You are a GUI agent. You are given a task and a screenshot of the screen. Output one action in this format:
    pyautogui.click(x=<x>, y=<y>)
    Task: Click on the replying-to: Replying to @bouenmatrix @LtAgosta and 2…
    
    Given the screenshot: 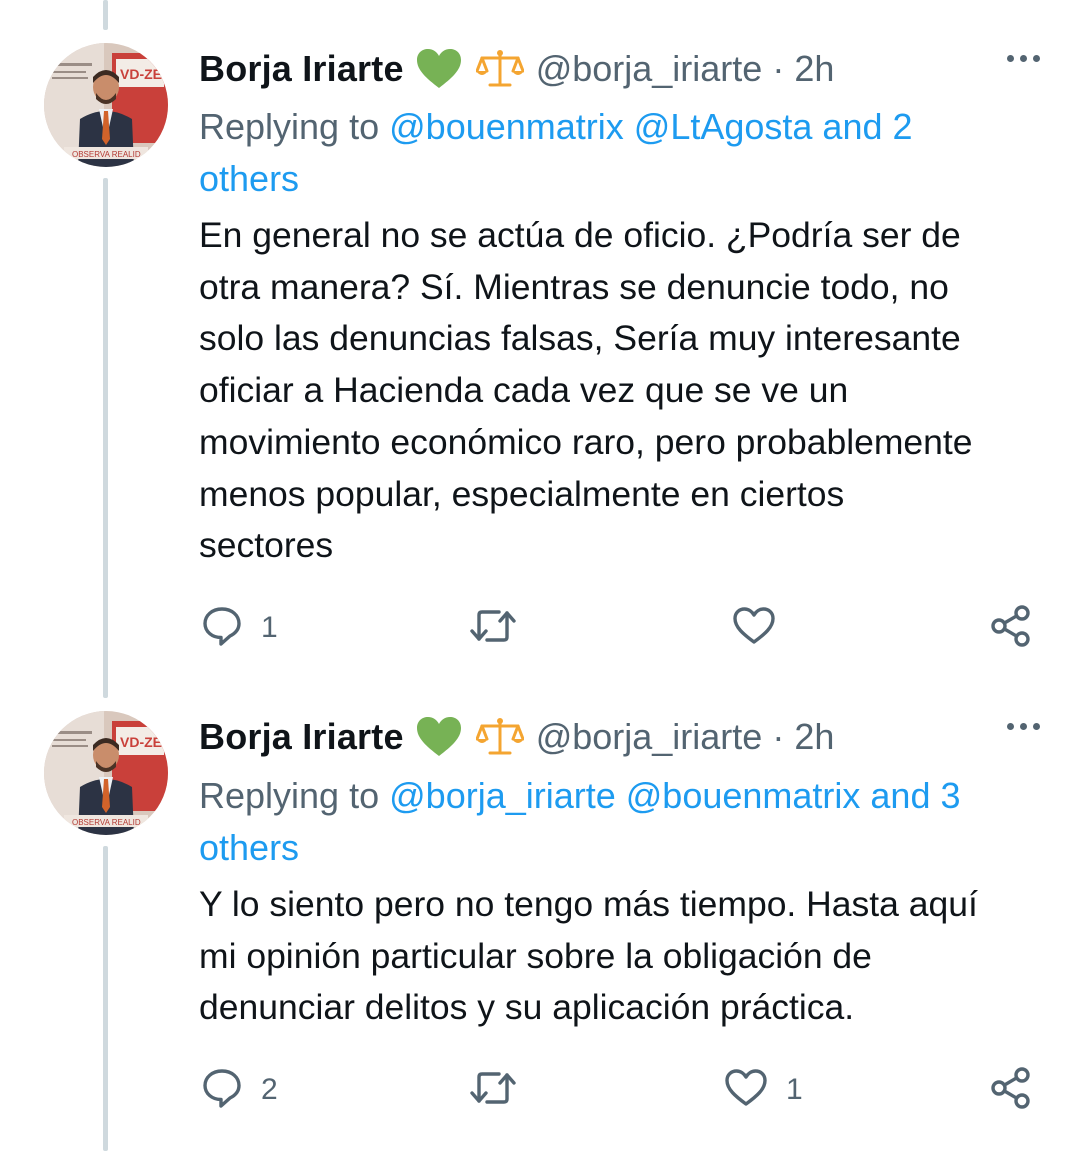 What is the action you would take?
    pyautogui.click(x=599, y=153)
    